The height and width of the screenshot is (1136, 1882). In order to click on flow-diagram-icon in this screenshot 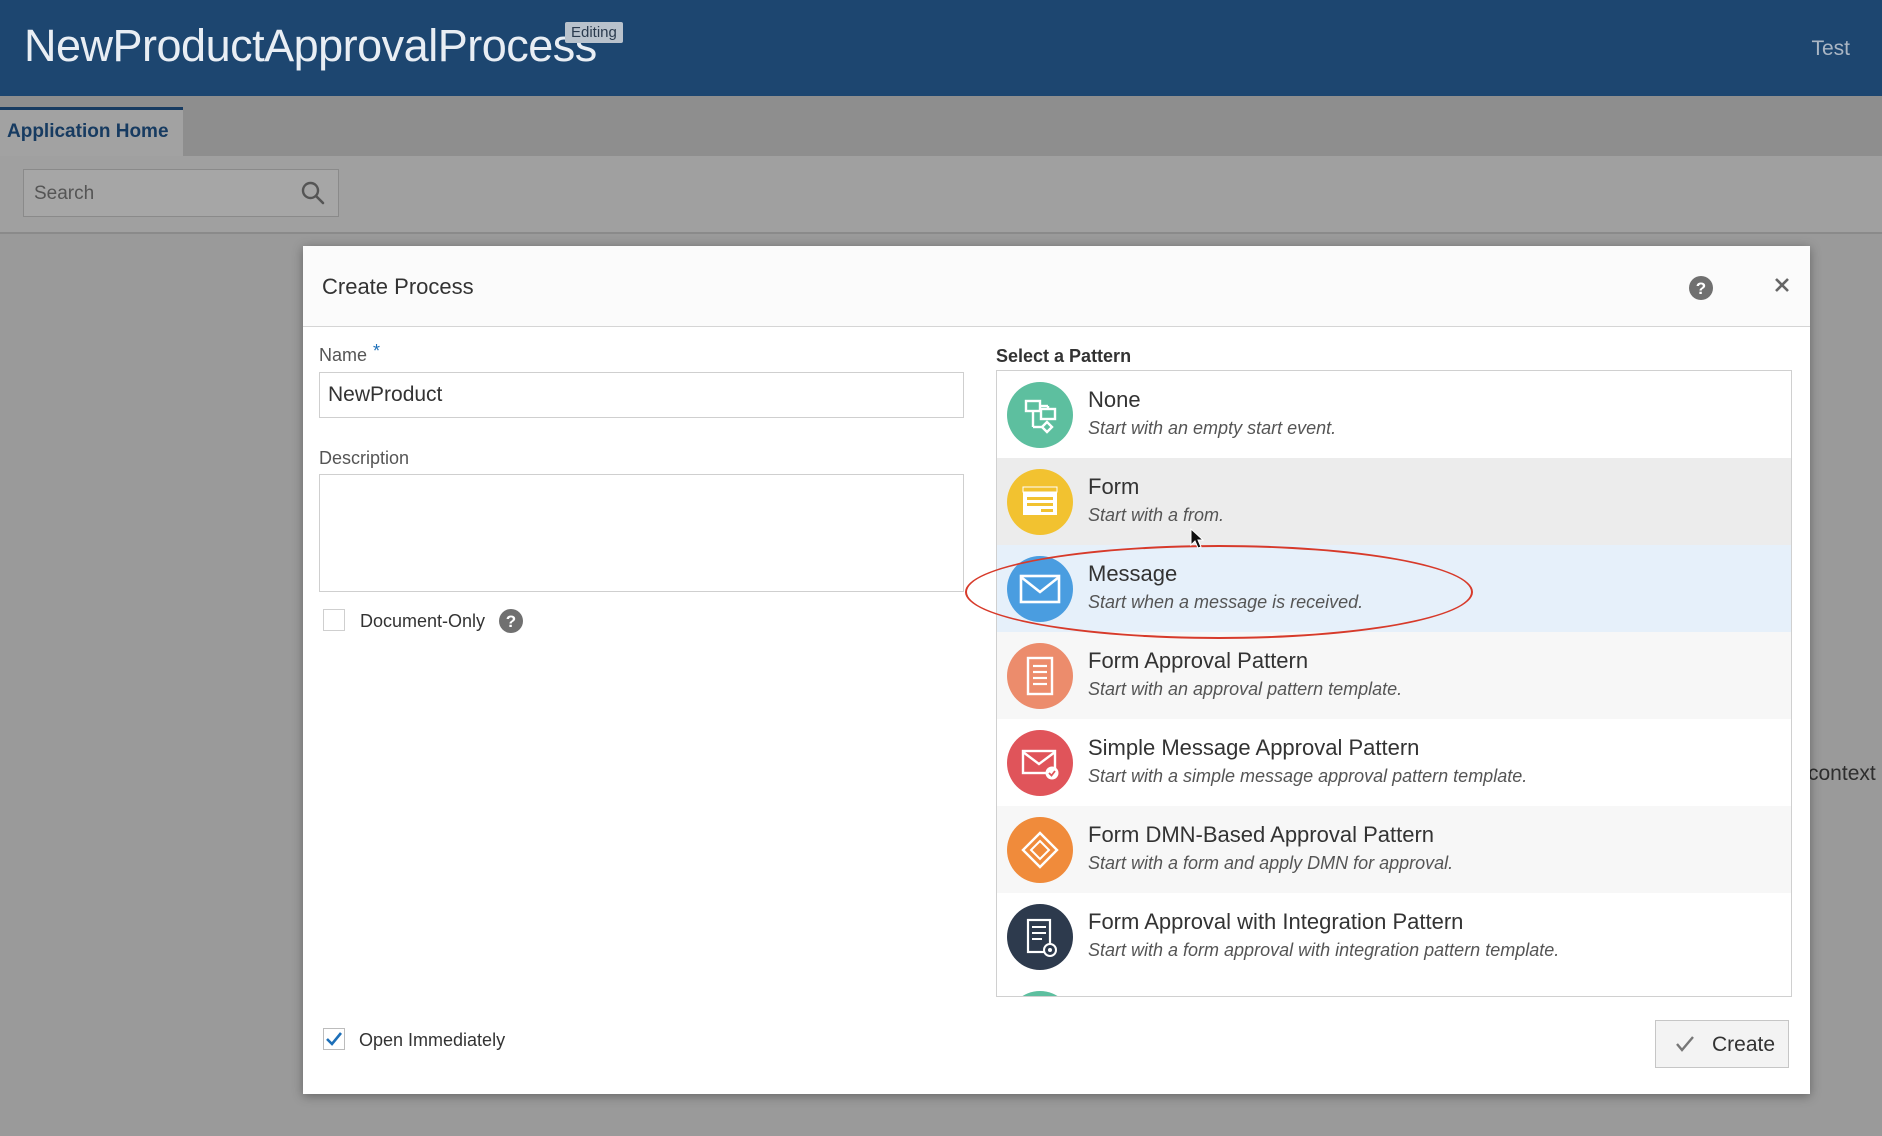, I will do `click(1040, 415)`.